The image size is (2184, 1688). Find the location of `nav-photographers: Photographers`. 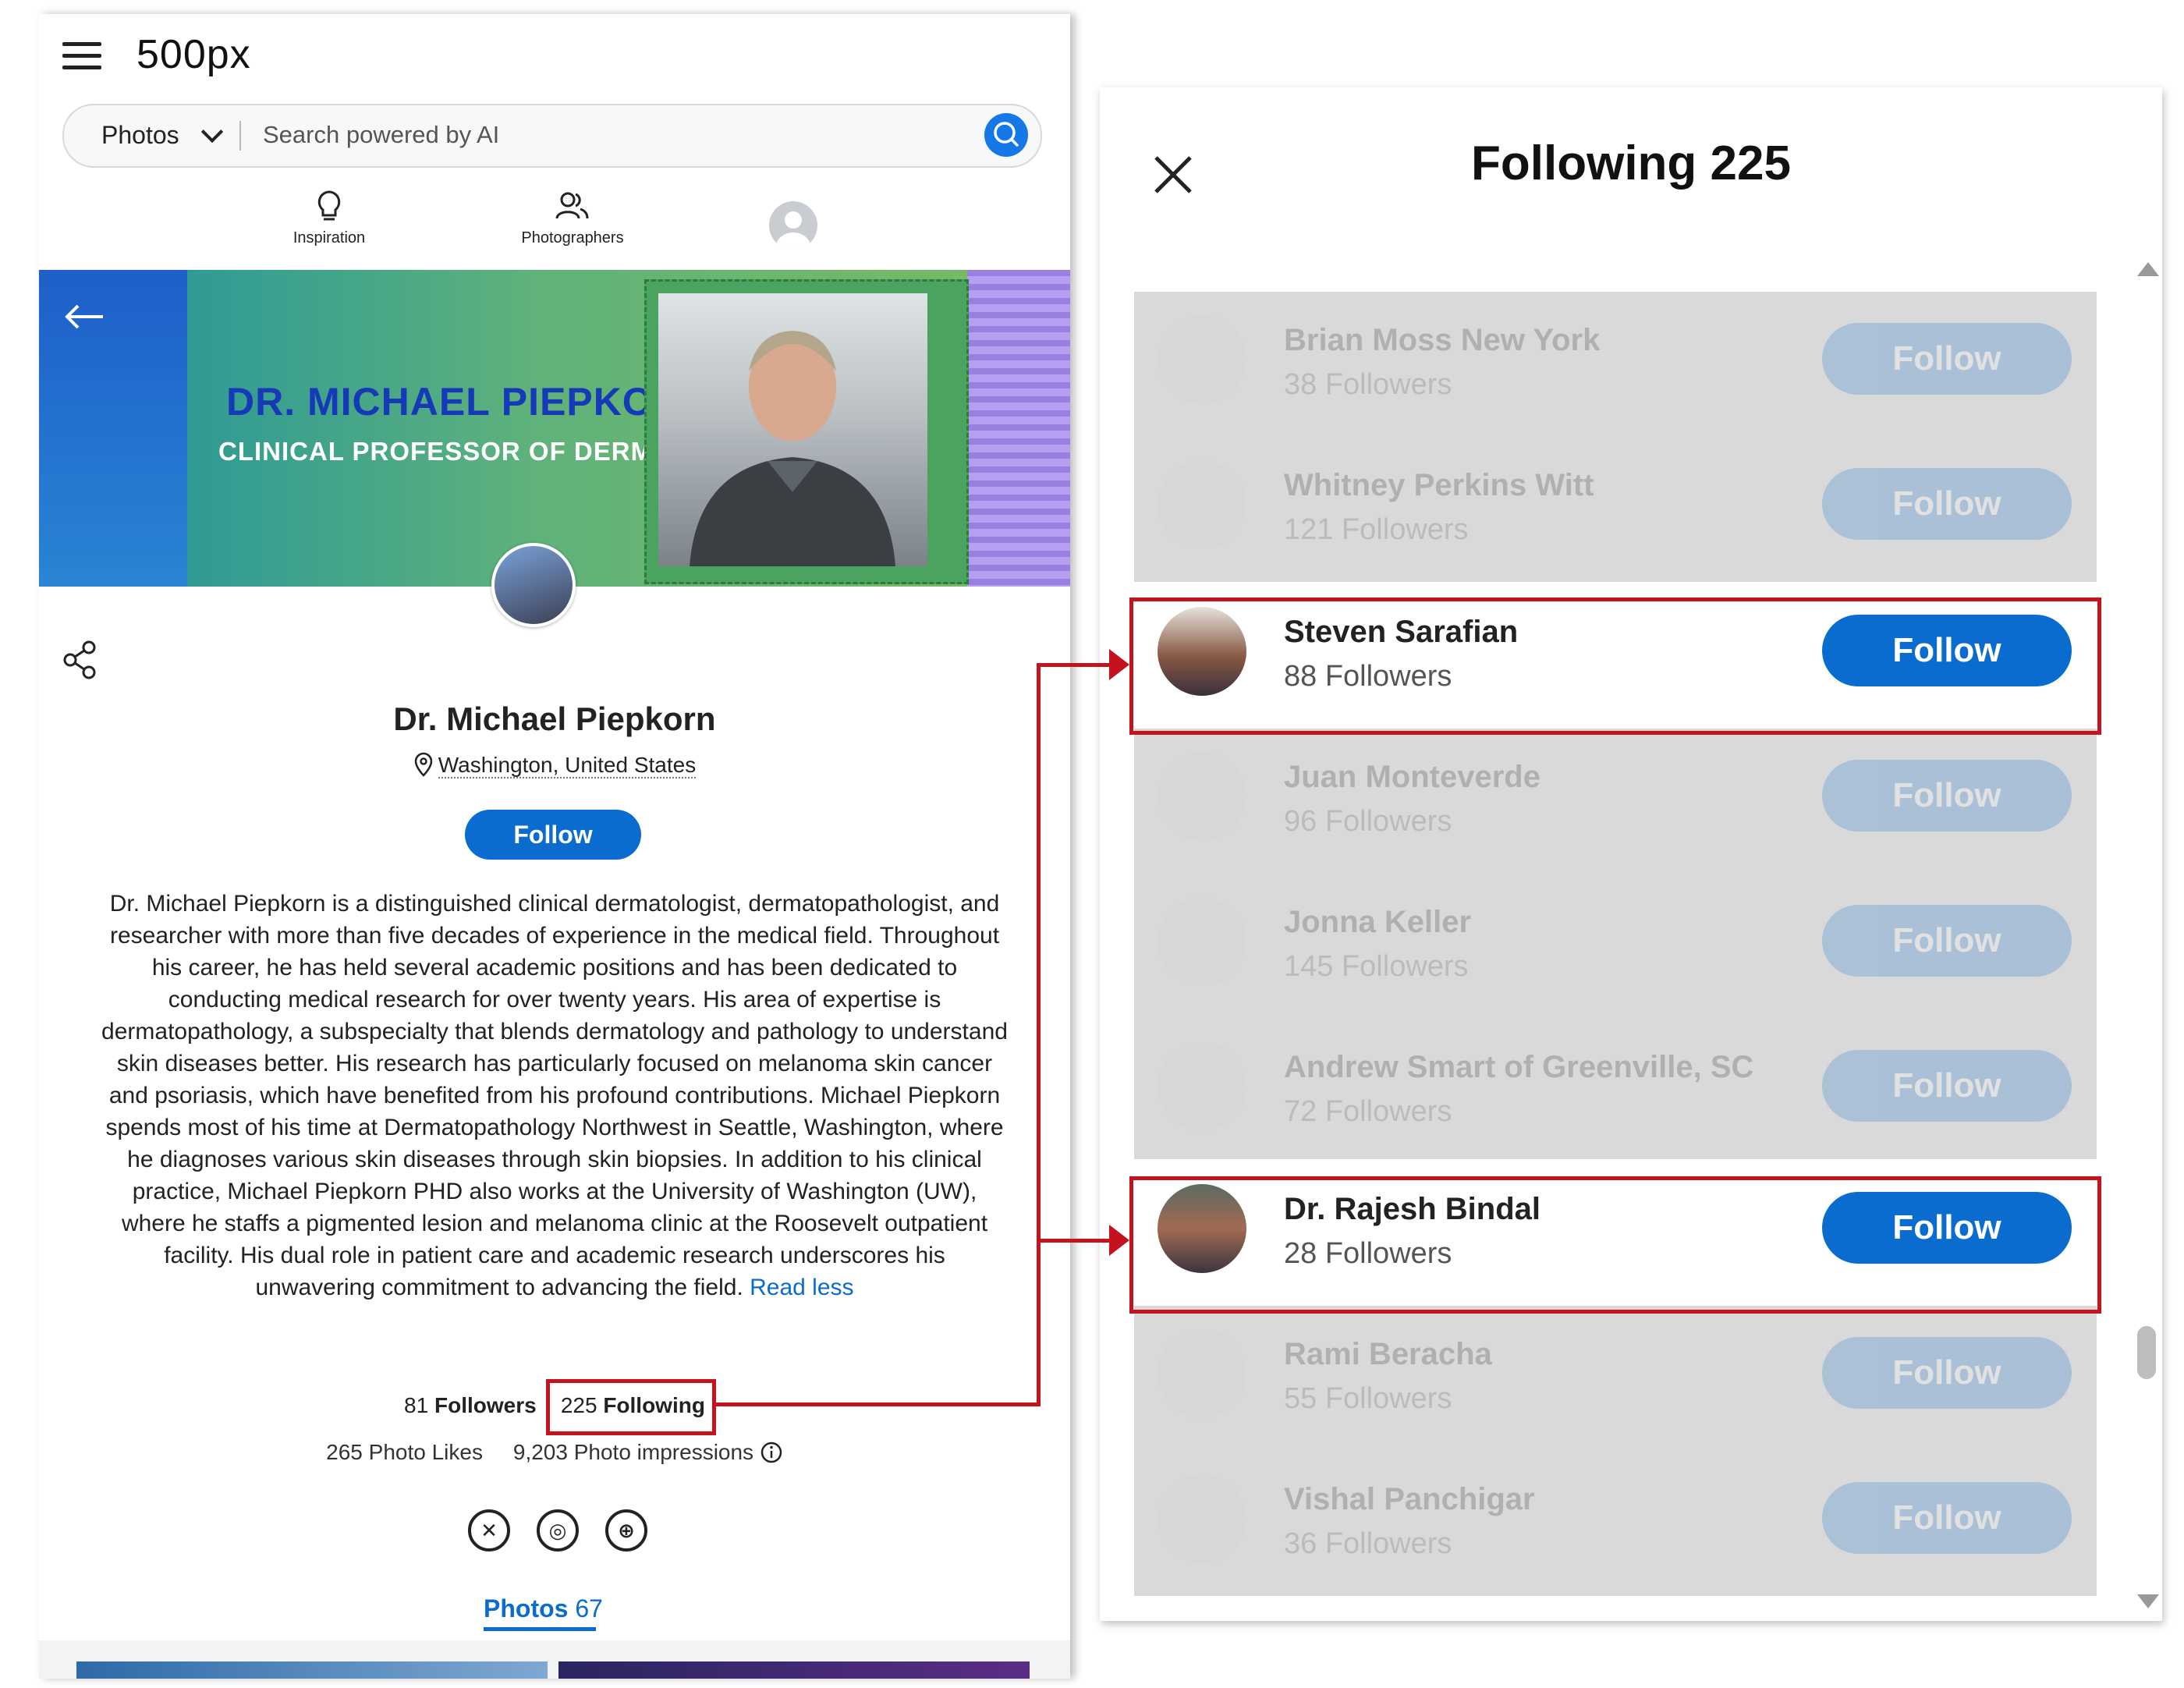

nav-photographers: Photographers is located at coordinates (572, 218).